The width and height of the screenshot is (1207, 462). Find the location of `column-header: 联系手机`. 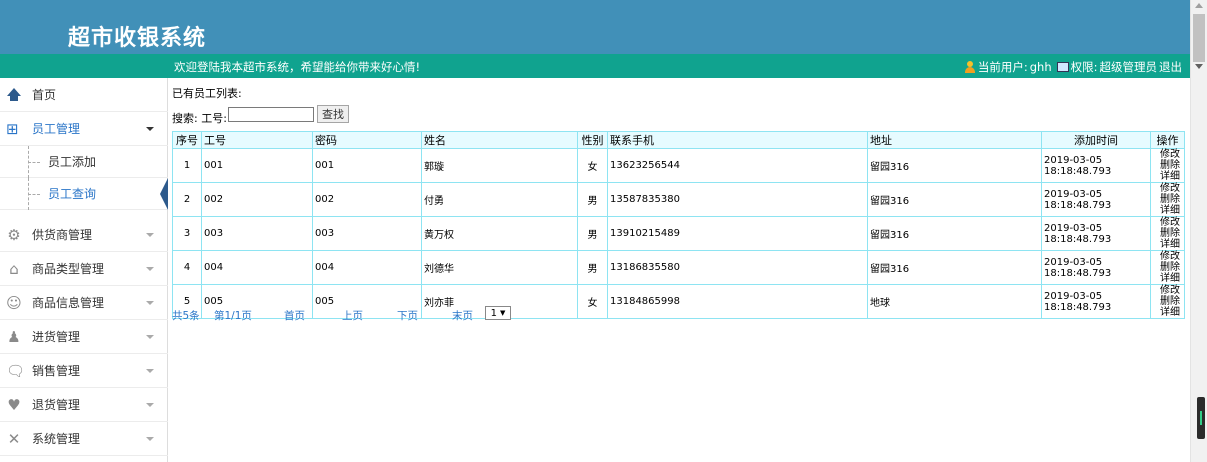

column-header: 联系手机 is located at coordinates (737, 140).